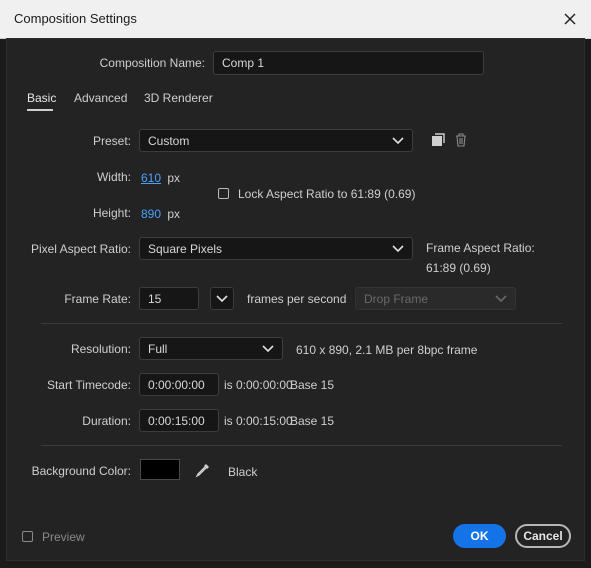  I want to click on pixel-aspect-label: Pixel Aspect Ratio:, so click(80, 249).